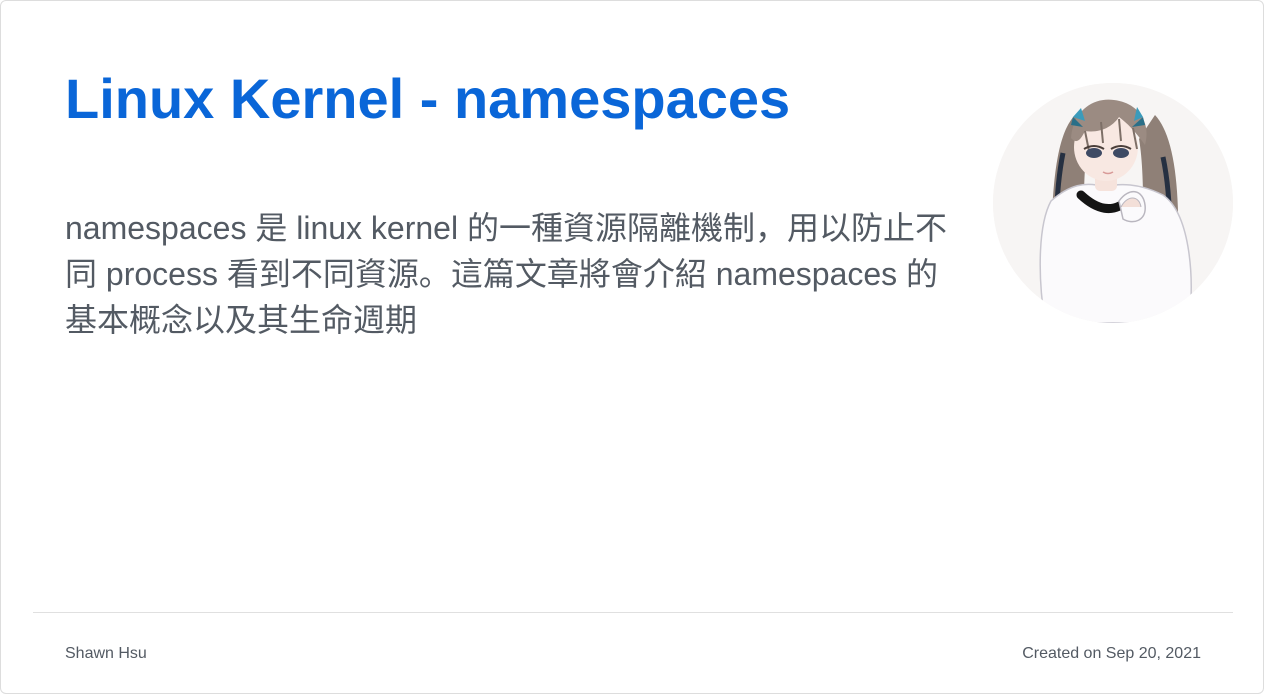 The width and height of the screenshot is (1264, 694). I want to click on footer-divider, so click(633, 612).